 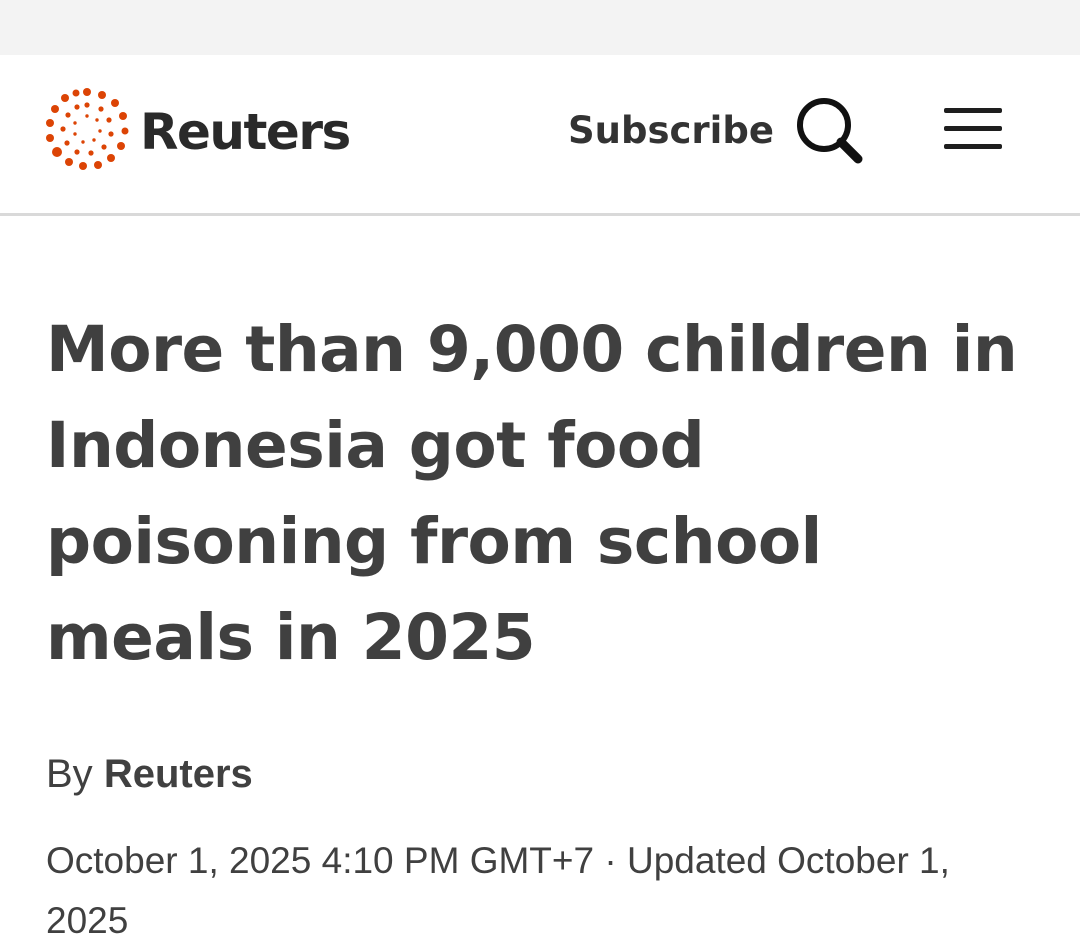 I want to click on updated-label: Updated, so click(x=696, y=860).